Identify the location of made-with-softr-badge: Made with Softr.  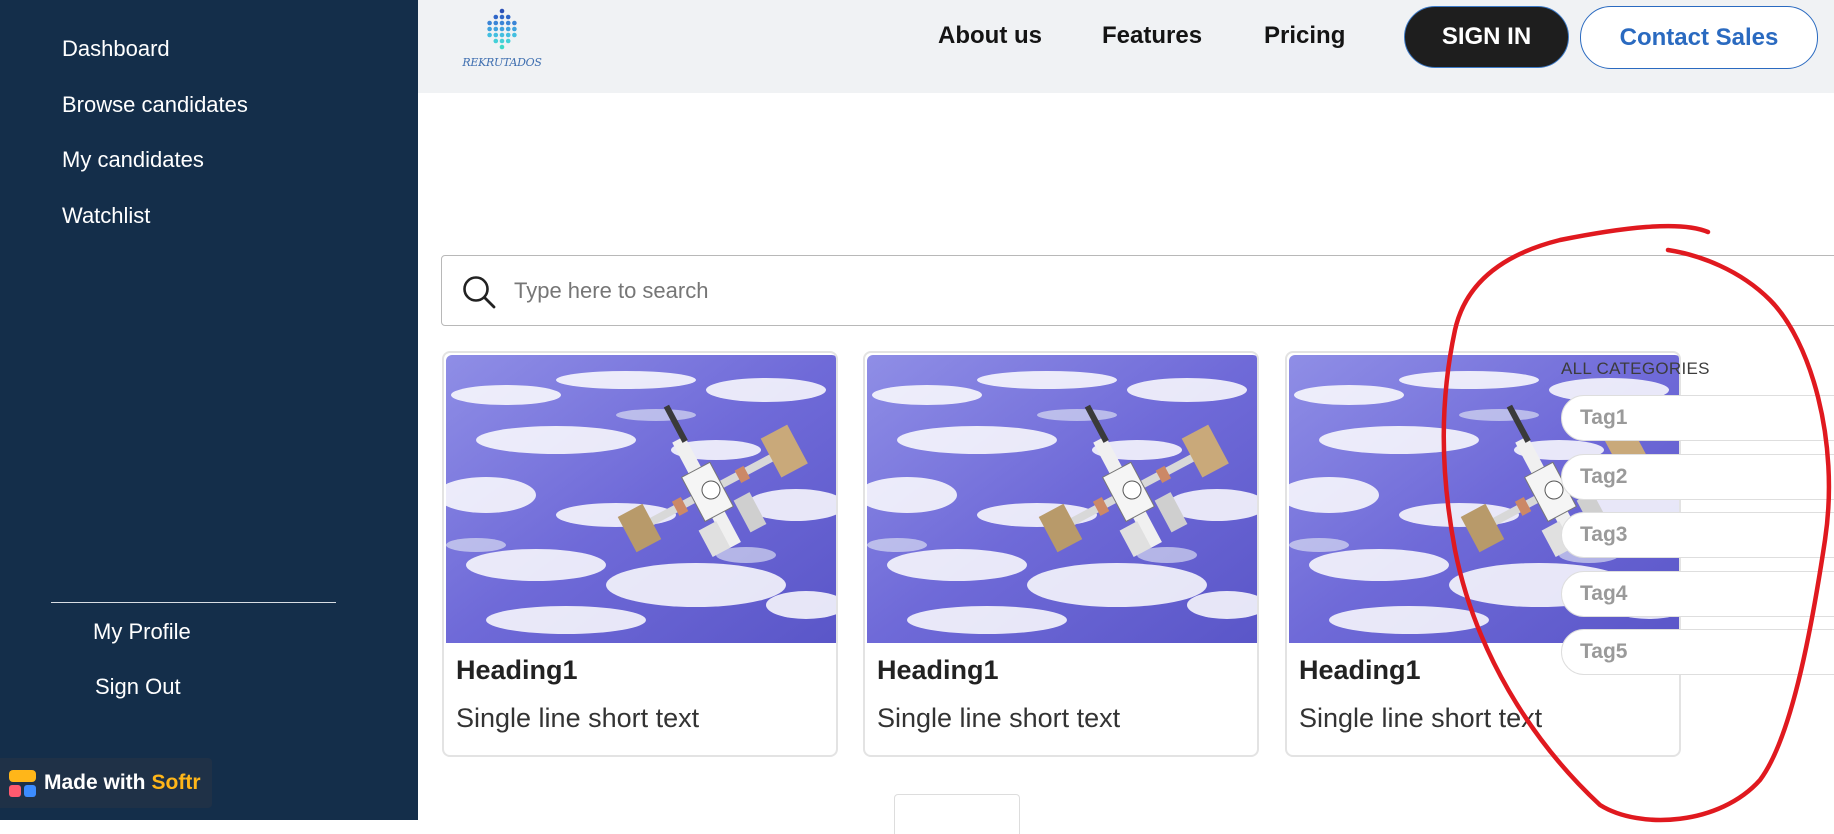
(106, 783).